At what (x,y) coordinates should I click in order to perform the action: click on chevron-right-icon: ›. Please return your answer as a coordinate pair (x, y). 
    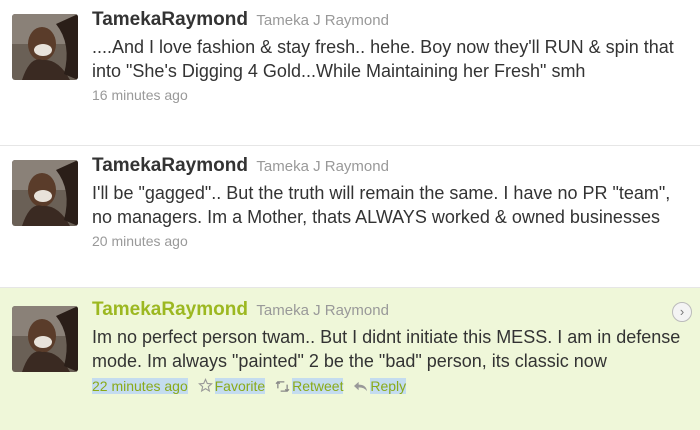
    Looking at the image, I should click on (682, 311).